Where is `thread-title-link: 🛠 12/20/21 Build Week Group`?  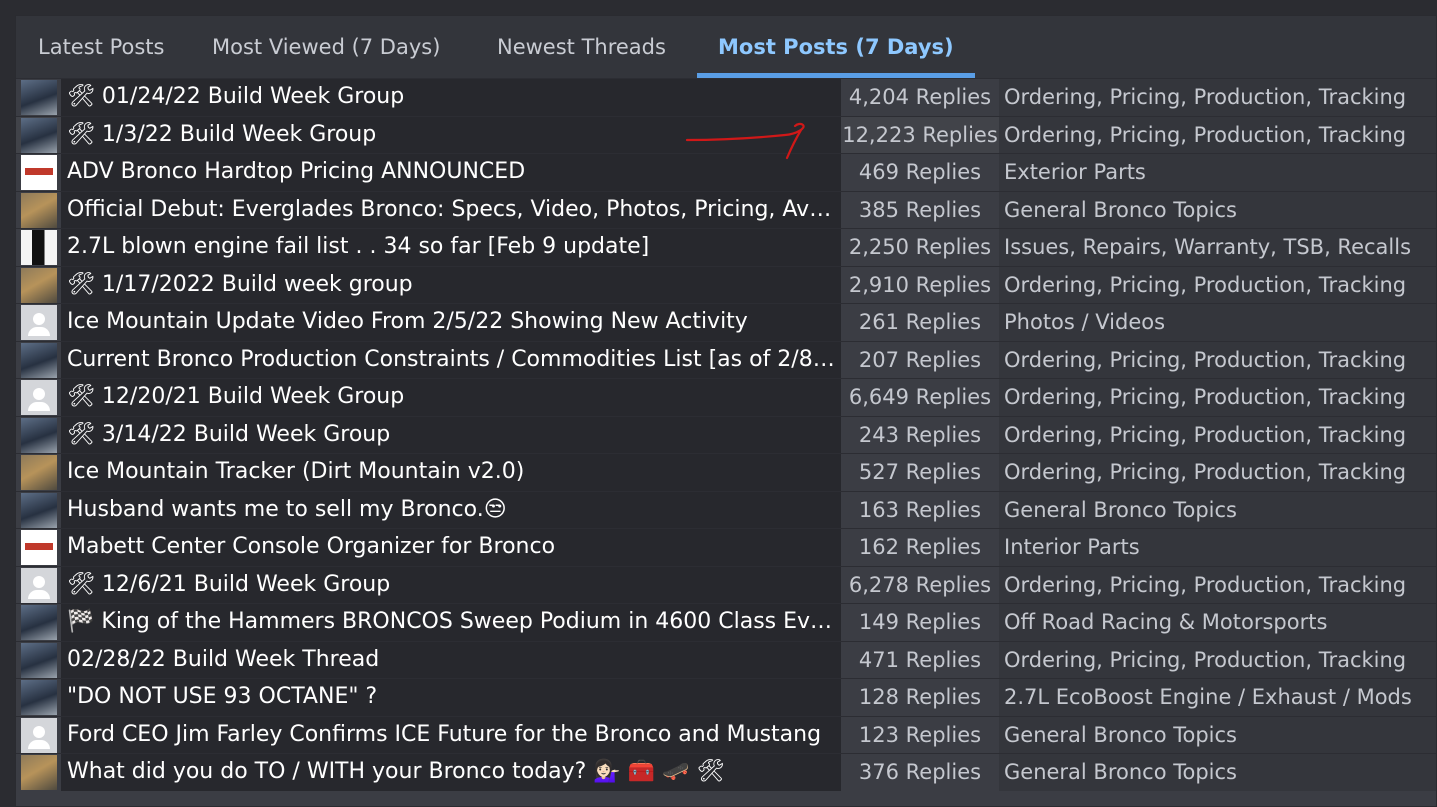 thread-title-link: 🛠 12/20/21 Build Week Group is located at coordinates (451, 397).